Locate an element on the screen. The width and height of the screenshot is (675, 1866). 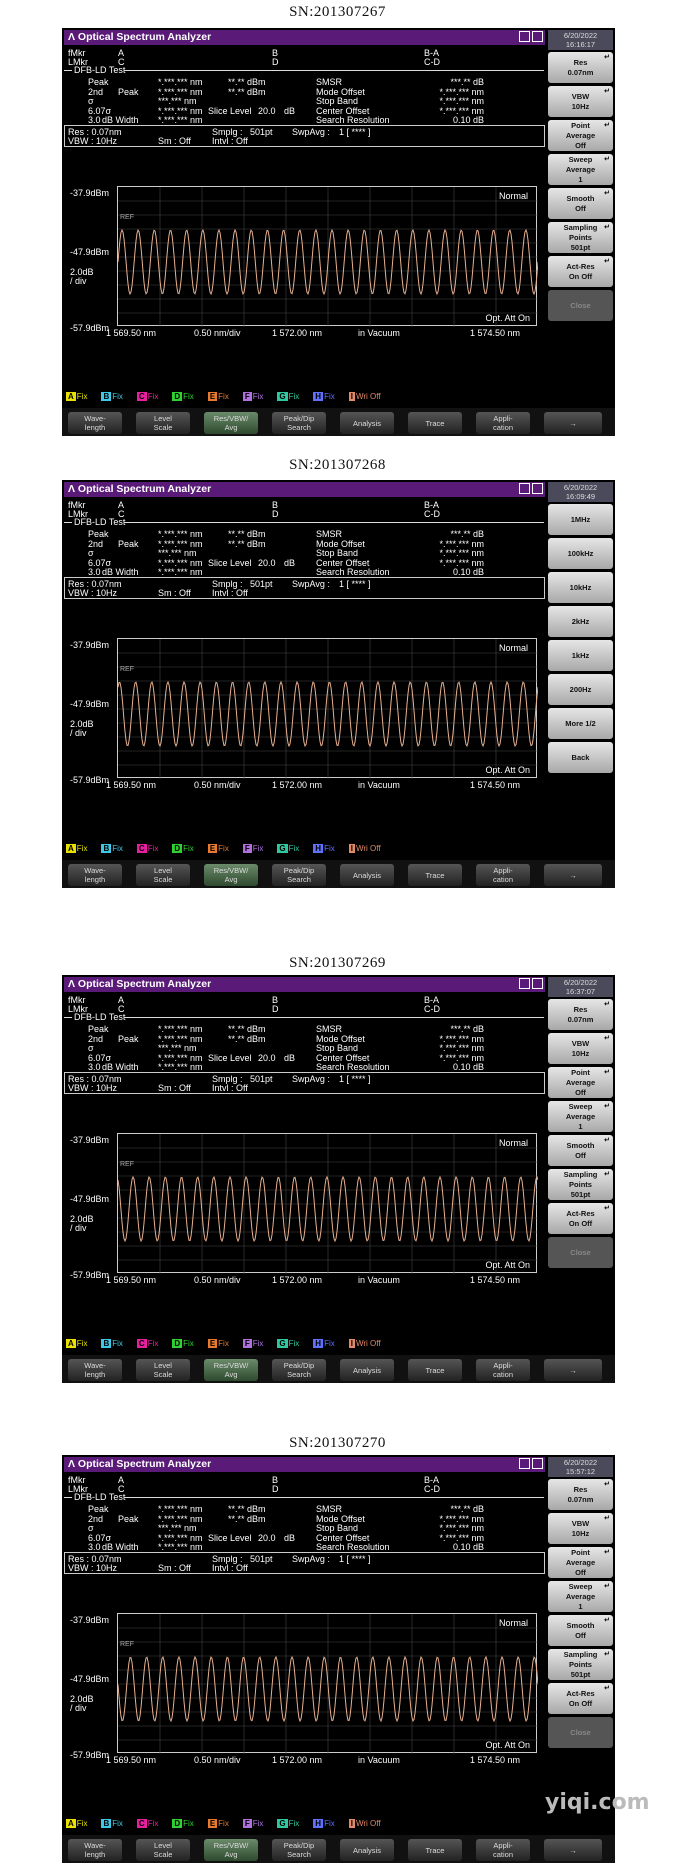
softkey-10khz: 10kHz is located at coordinates (580, 587).